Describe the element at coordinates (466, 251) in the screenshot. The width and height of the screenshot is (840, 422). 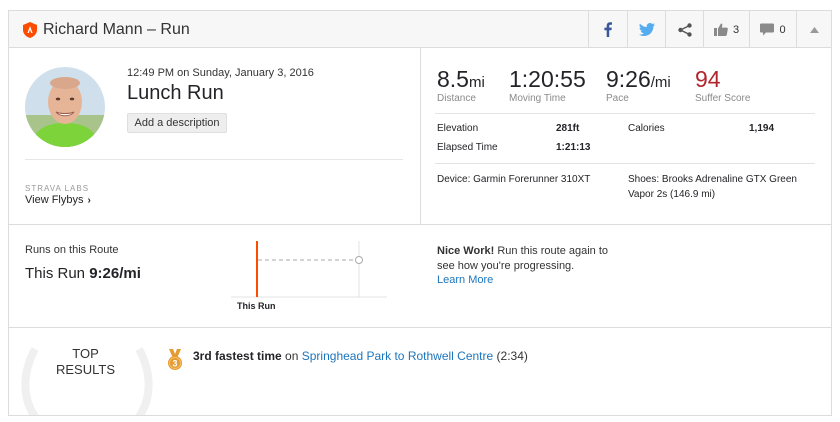
I see `nice-work-bold: Nice Work!` at that location.